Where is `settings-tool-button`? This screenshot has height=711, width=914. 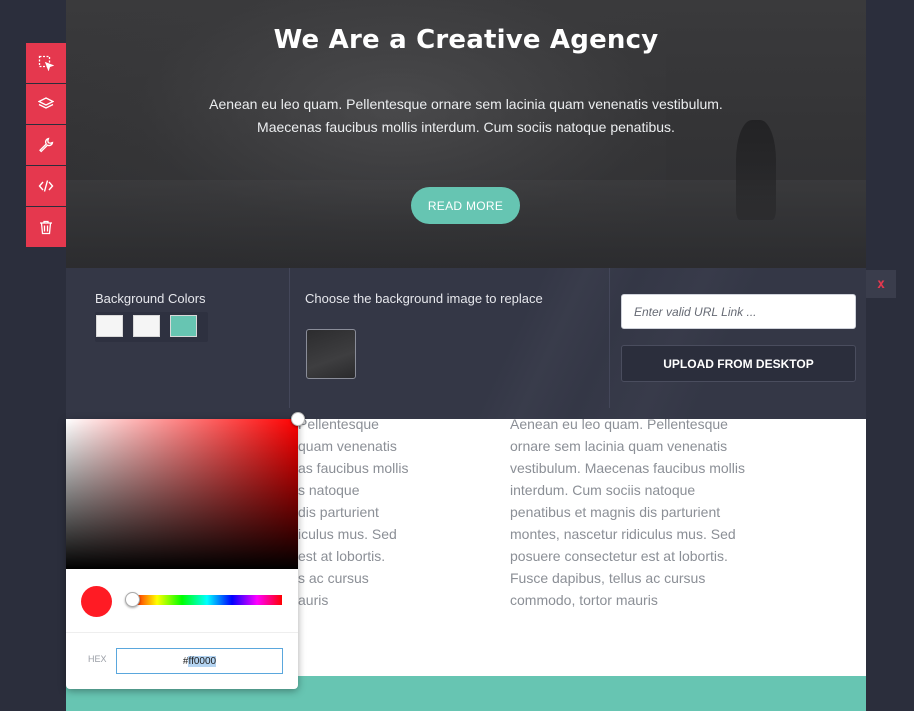 settings-tool-button is located at coordinates (46, 145).